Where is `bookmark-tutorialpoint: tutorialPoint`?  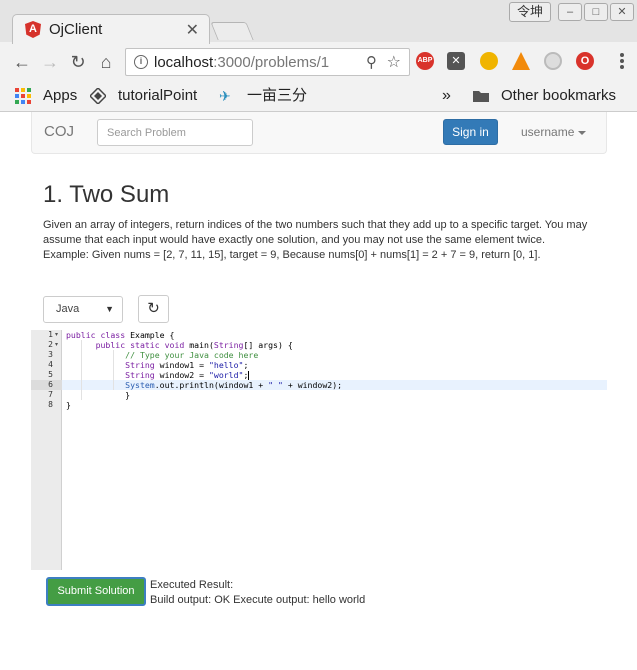
bookmark-tutorialpoint: tutorialPoint is located at coordinates (157, 96).